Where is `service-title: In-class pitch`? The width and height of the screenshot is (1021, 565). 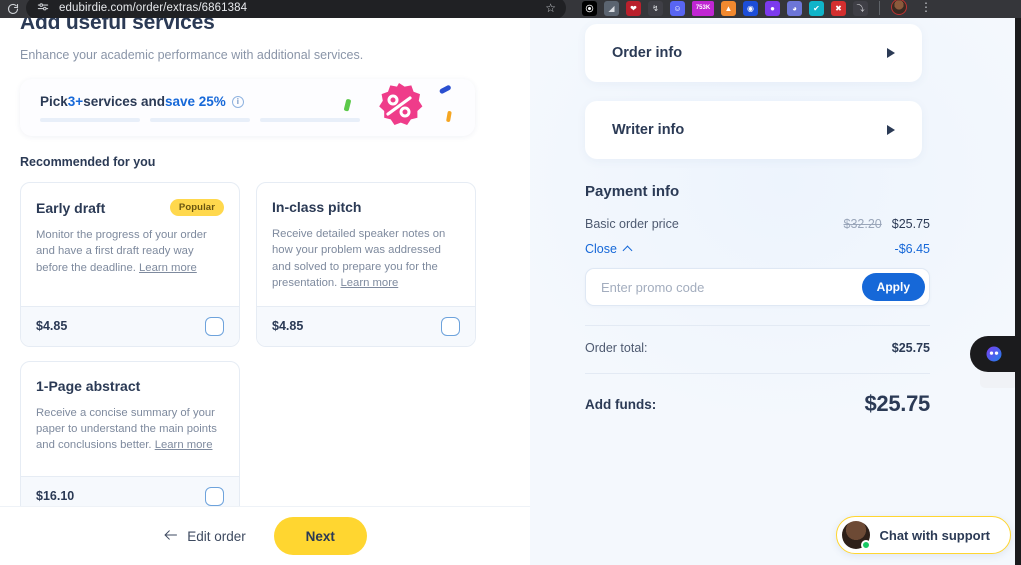 service-title: In-class pitch is located at coordinates (317, 207).